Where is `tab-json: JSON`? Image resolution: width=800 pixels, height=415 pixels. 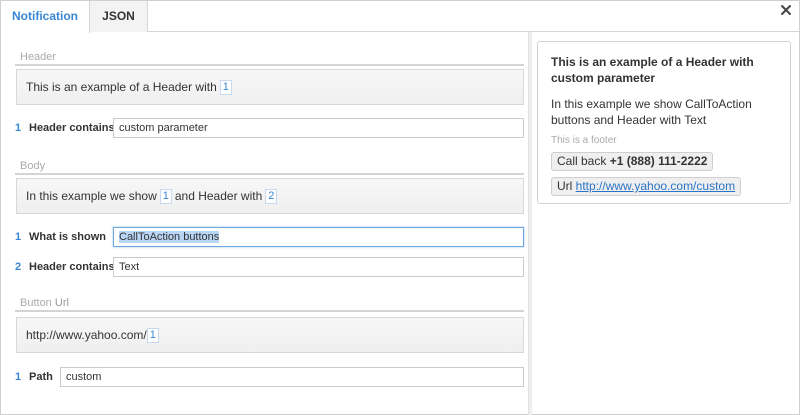 tab-json: JSON is located at coordinates (119, 16).